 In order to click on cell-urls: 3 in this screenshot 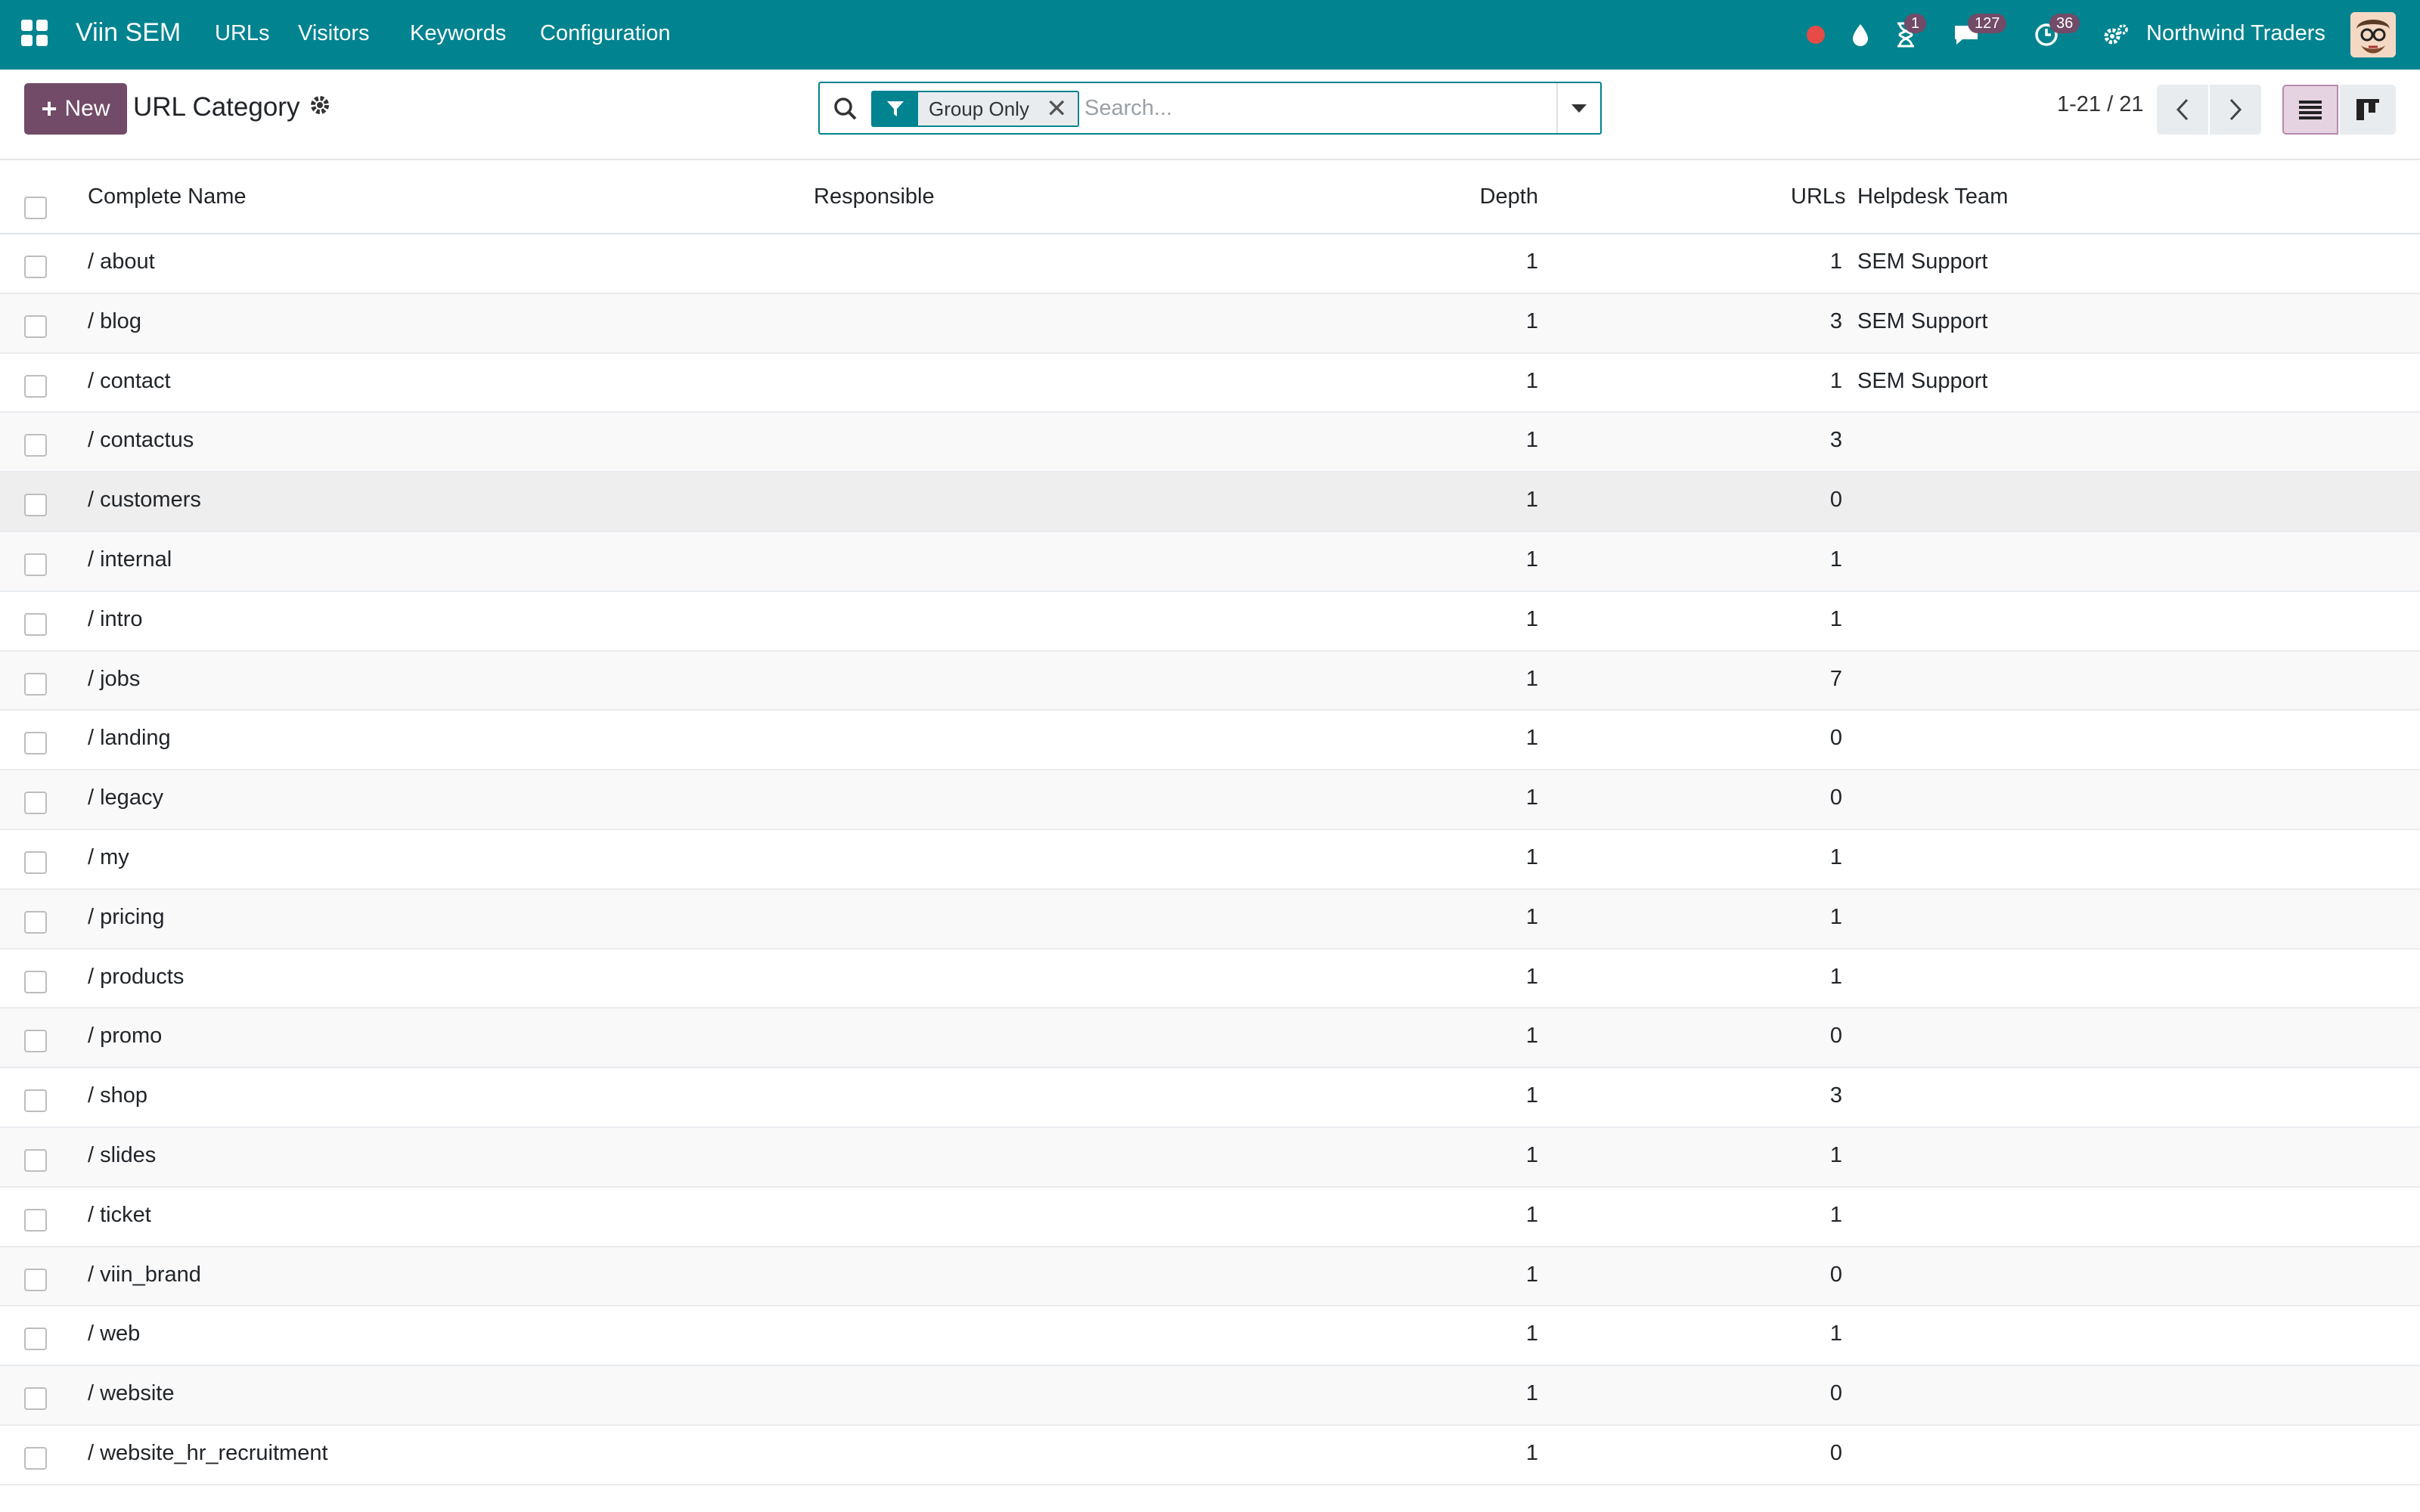, I will do `click(1836, 440)`.